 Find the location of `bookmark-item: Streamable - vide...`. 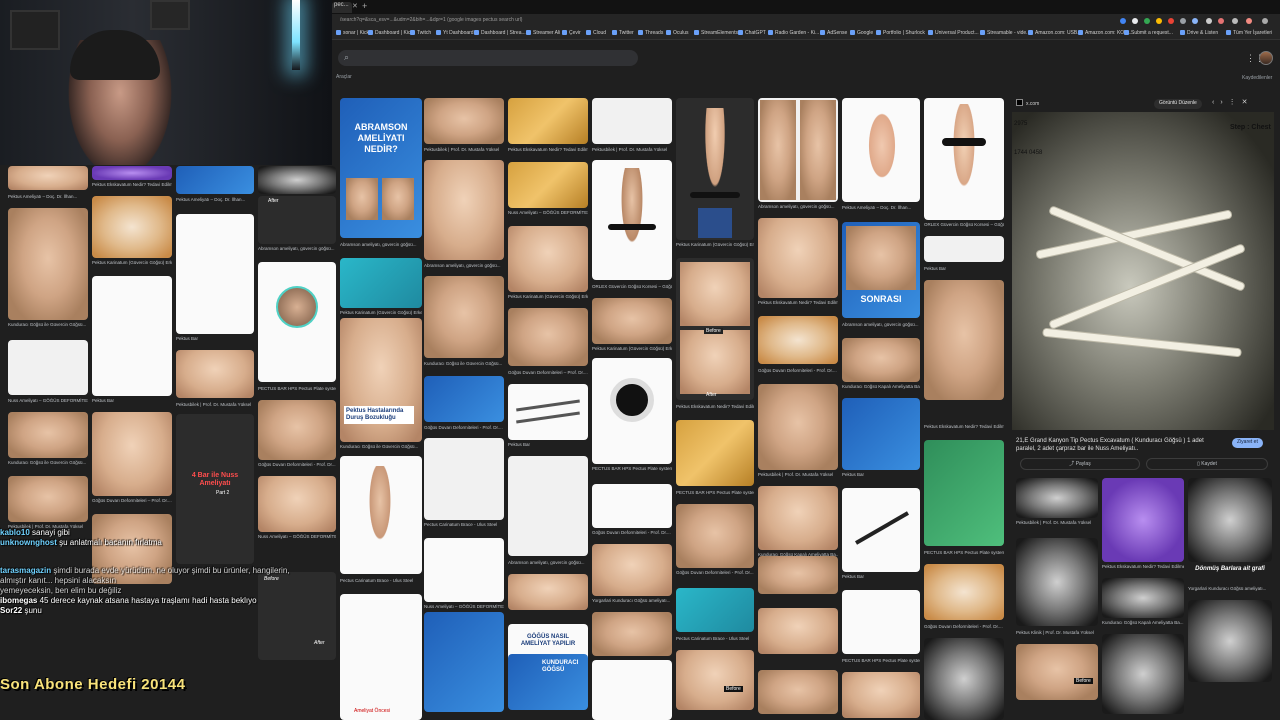

bookmark-item: Streamable - vide... is located at coordinates (1005, 33).